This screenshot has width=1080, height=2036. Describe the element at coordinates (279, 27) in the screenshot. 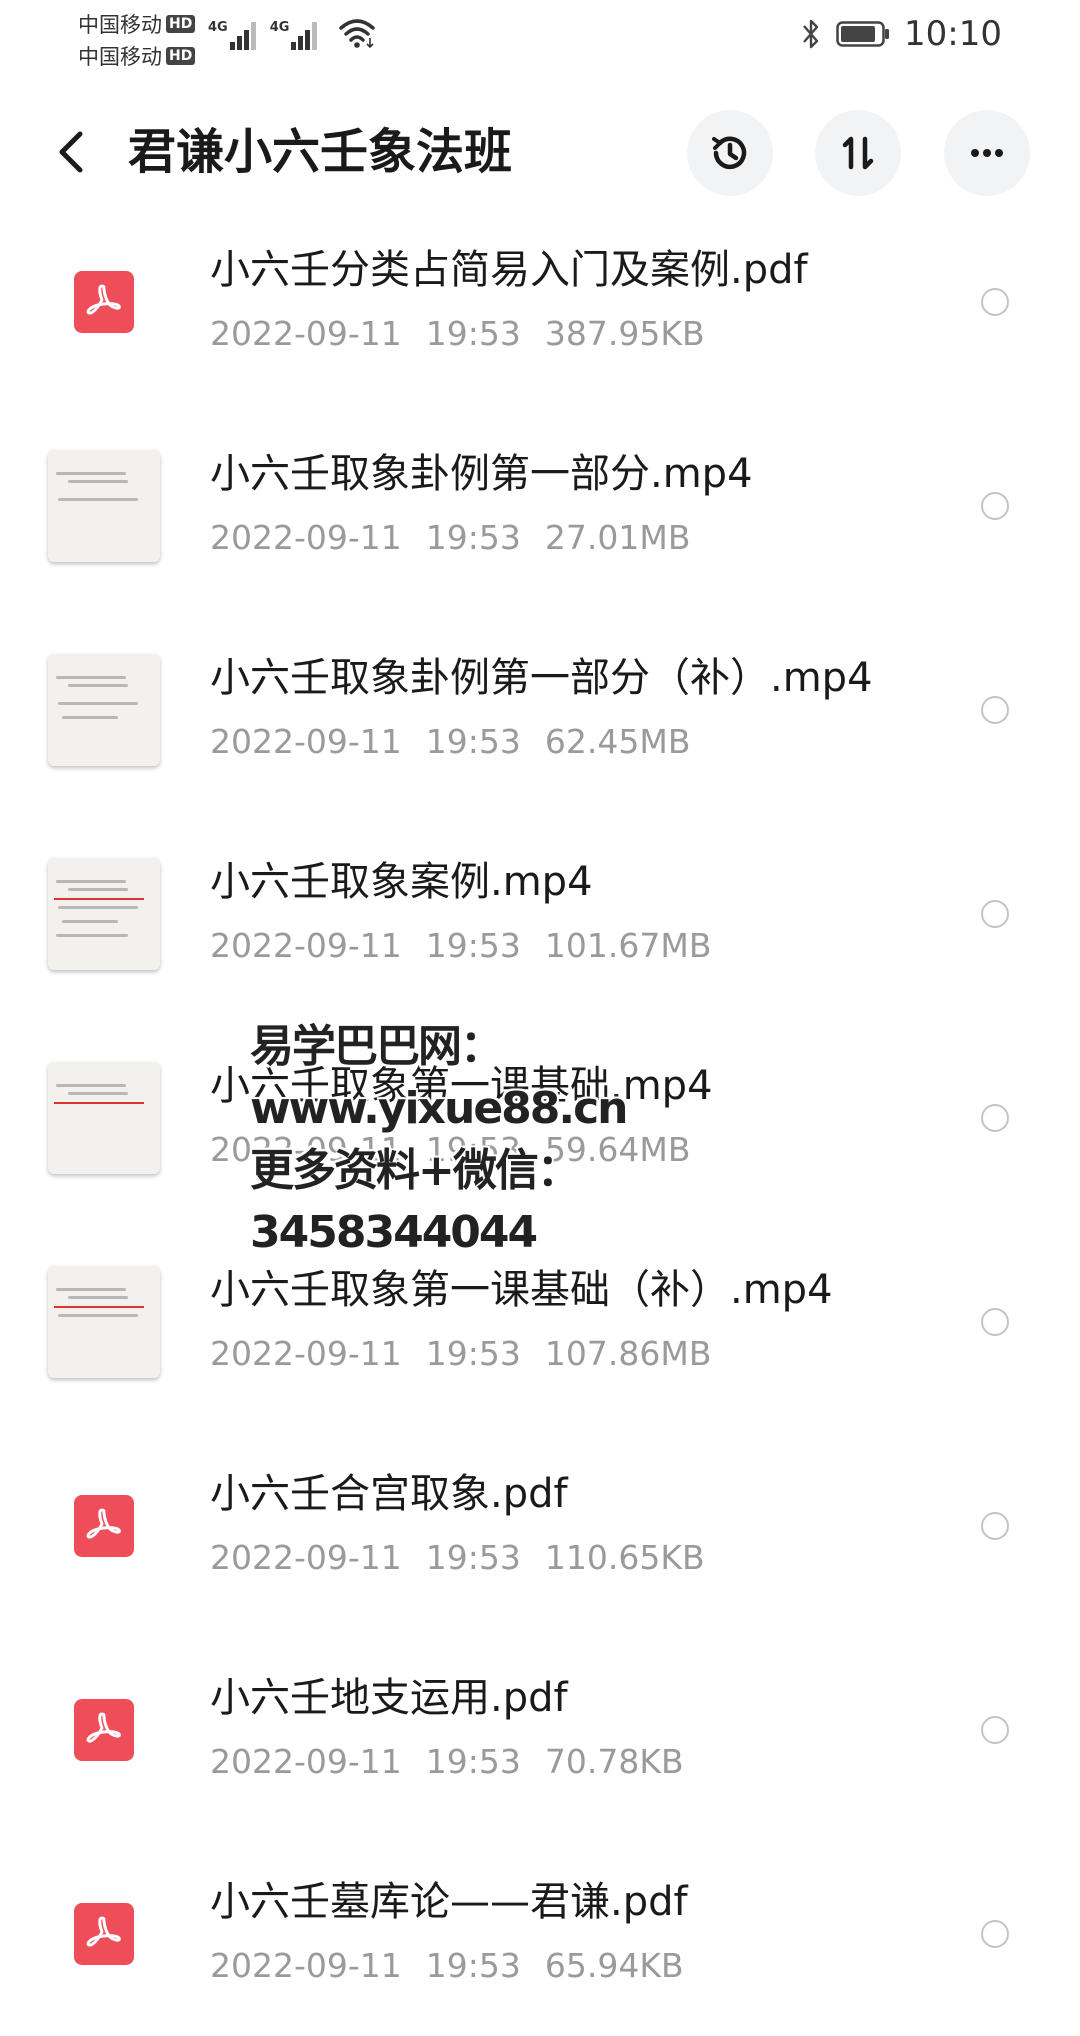

I see `signal-2-label: 4G` at that location.